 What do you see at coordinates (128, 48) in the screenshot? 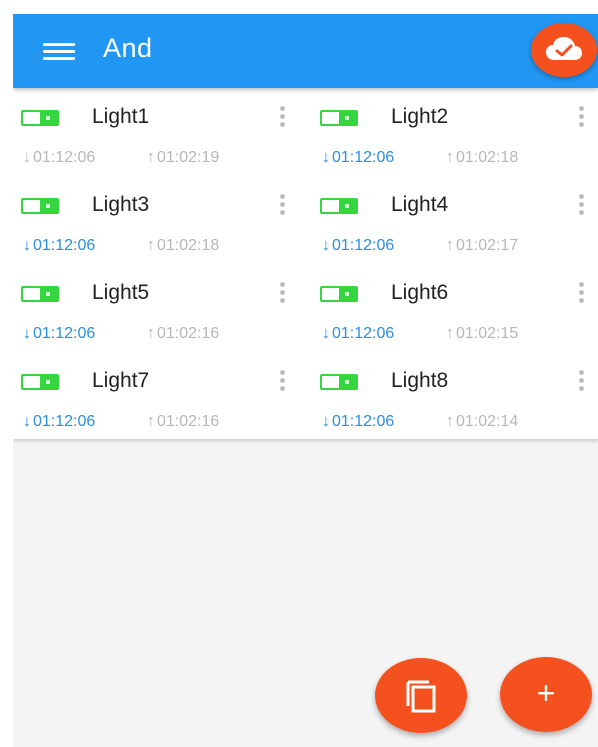
I see `app-title: And` at bounding box center [128, 48].